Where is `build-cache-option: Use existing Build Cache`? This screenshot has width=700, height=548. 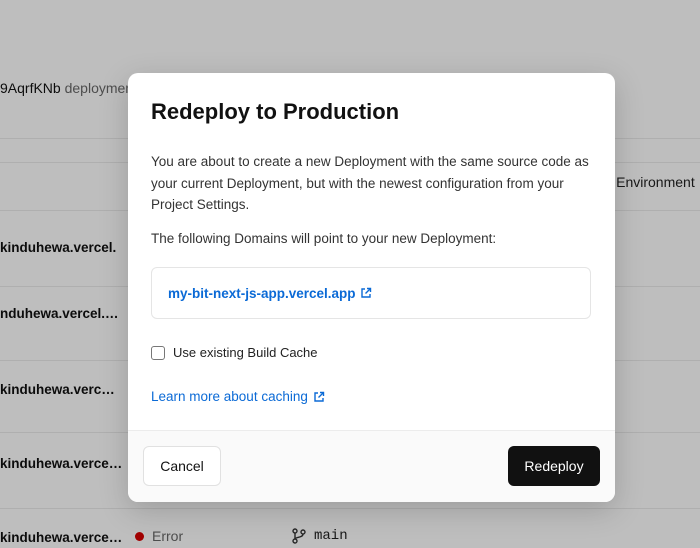 build-cache-option: Use existing Build Cache is located at coordinates (234, 352).